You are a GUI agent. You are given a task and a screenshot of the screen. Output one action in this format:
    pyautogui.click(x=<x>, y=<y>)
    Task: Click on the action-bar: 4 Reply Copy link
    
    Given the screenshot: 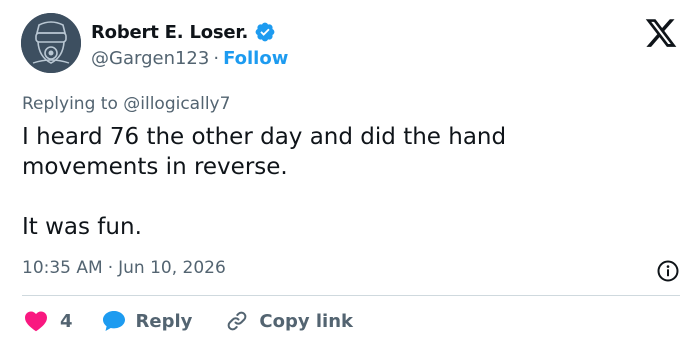 What is the action you would take?
    pyautogui.click(x=188, y=321)
    